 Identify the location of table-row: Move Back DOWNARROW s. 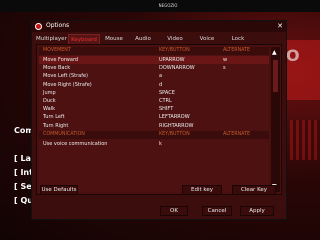
(154, 68).